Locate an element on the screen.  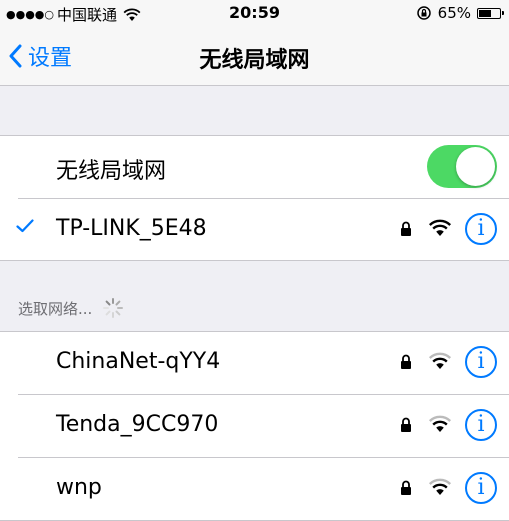
battery-icon is located at coordinates (490, 13).